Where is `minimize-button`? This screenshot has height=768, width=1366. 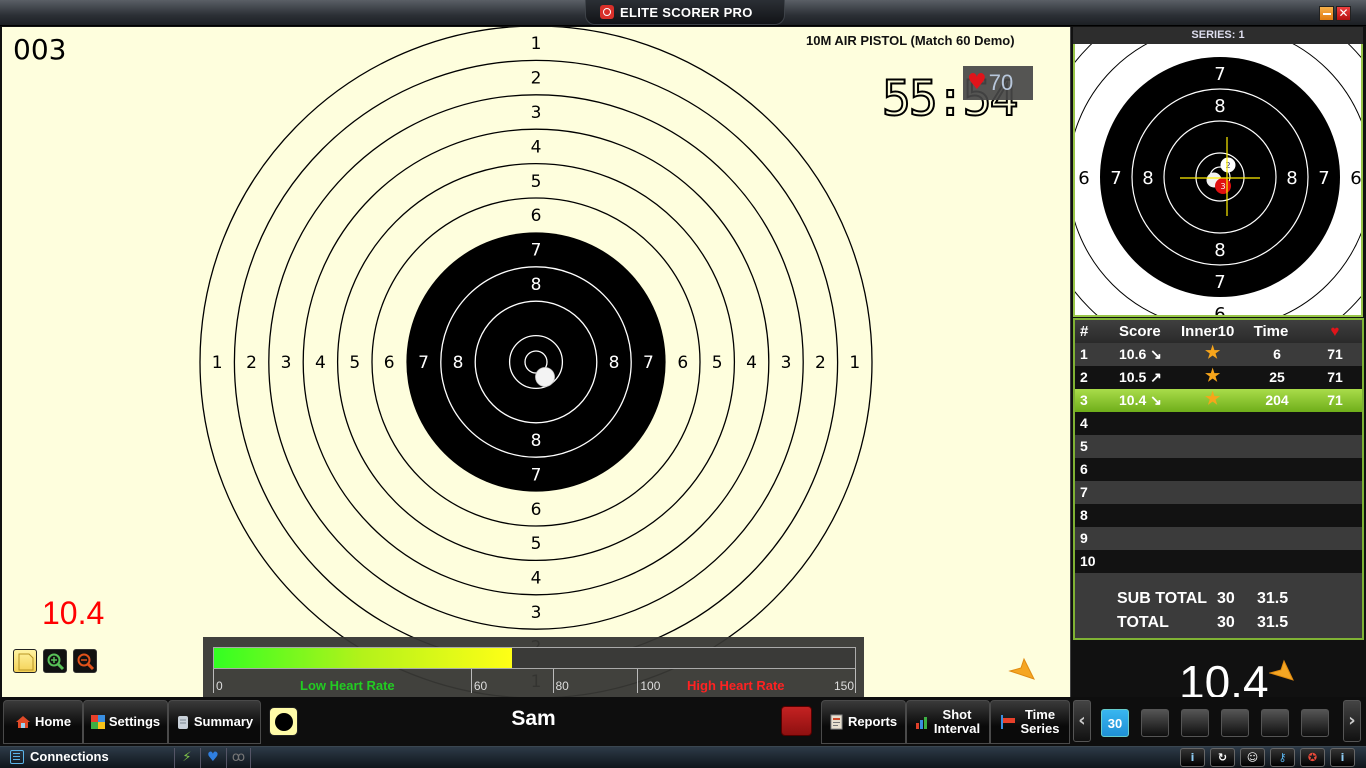 minimize-button is located at coordinates (1326, 13).